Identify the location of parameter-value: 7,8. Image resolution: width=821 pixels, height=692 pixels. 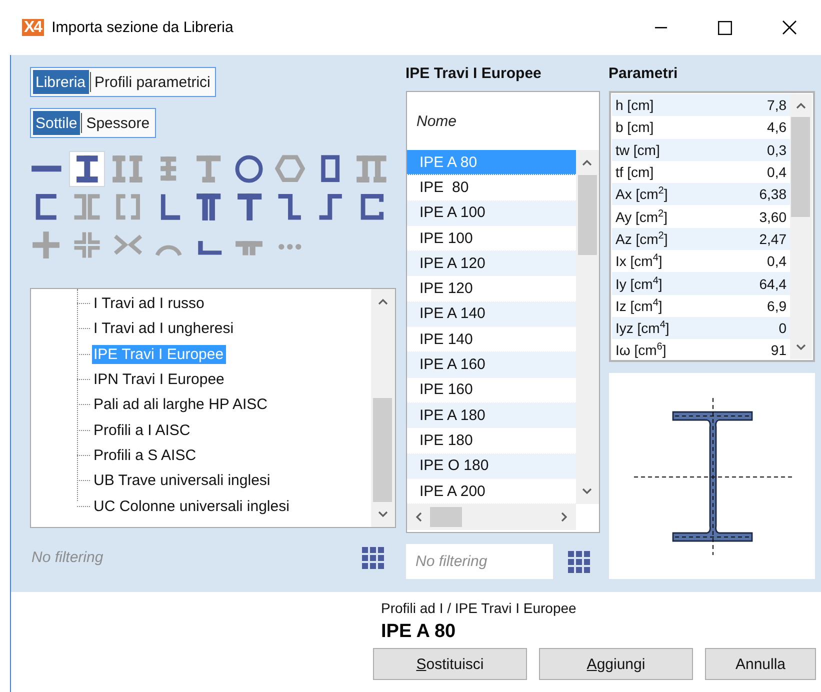
(776, 105).